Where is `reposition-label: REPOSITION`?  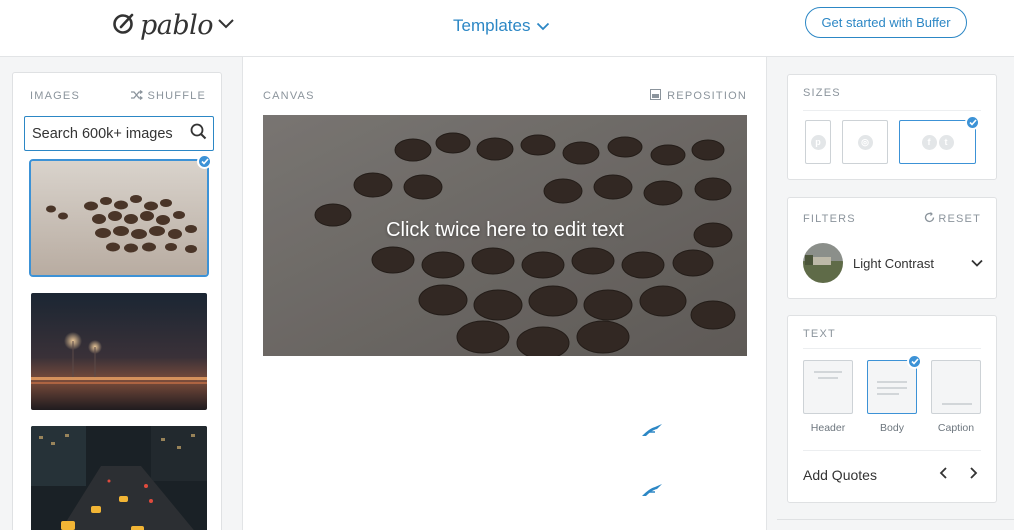 reposition-label: REPOSITION is located at coordinates (707, 96).